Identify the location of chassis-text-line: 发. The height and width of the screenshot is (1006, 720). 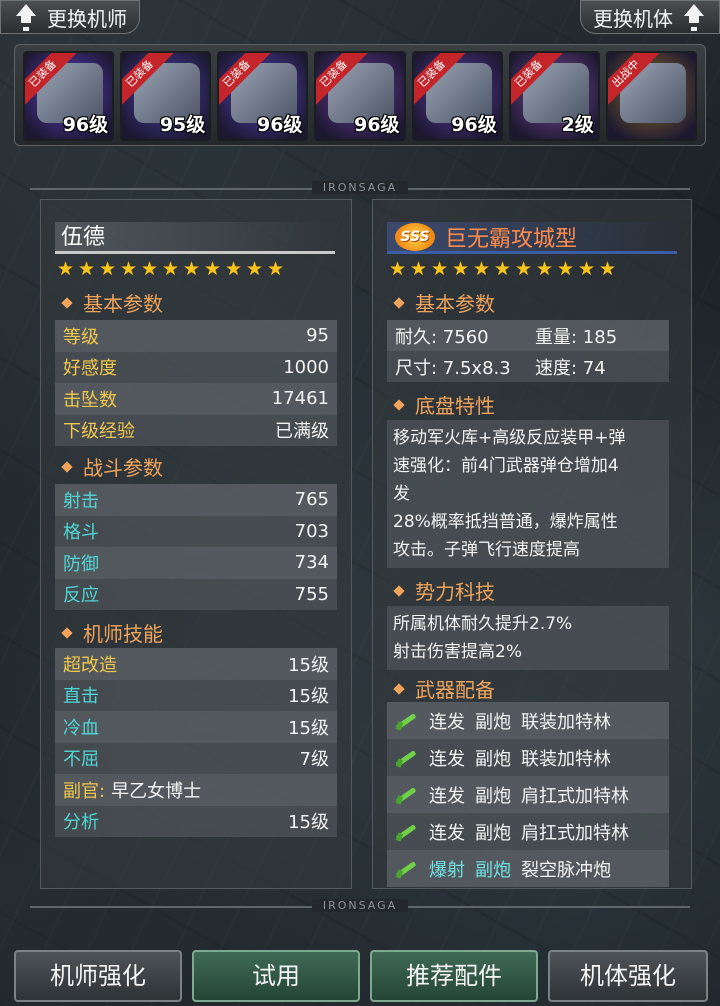
(401, 494).